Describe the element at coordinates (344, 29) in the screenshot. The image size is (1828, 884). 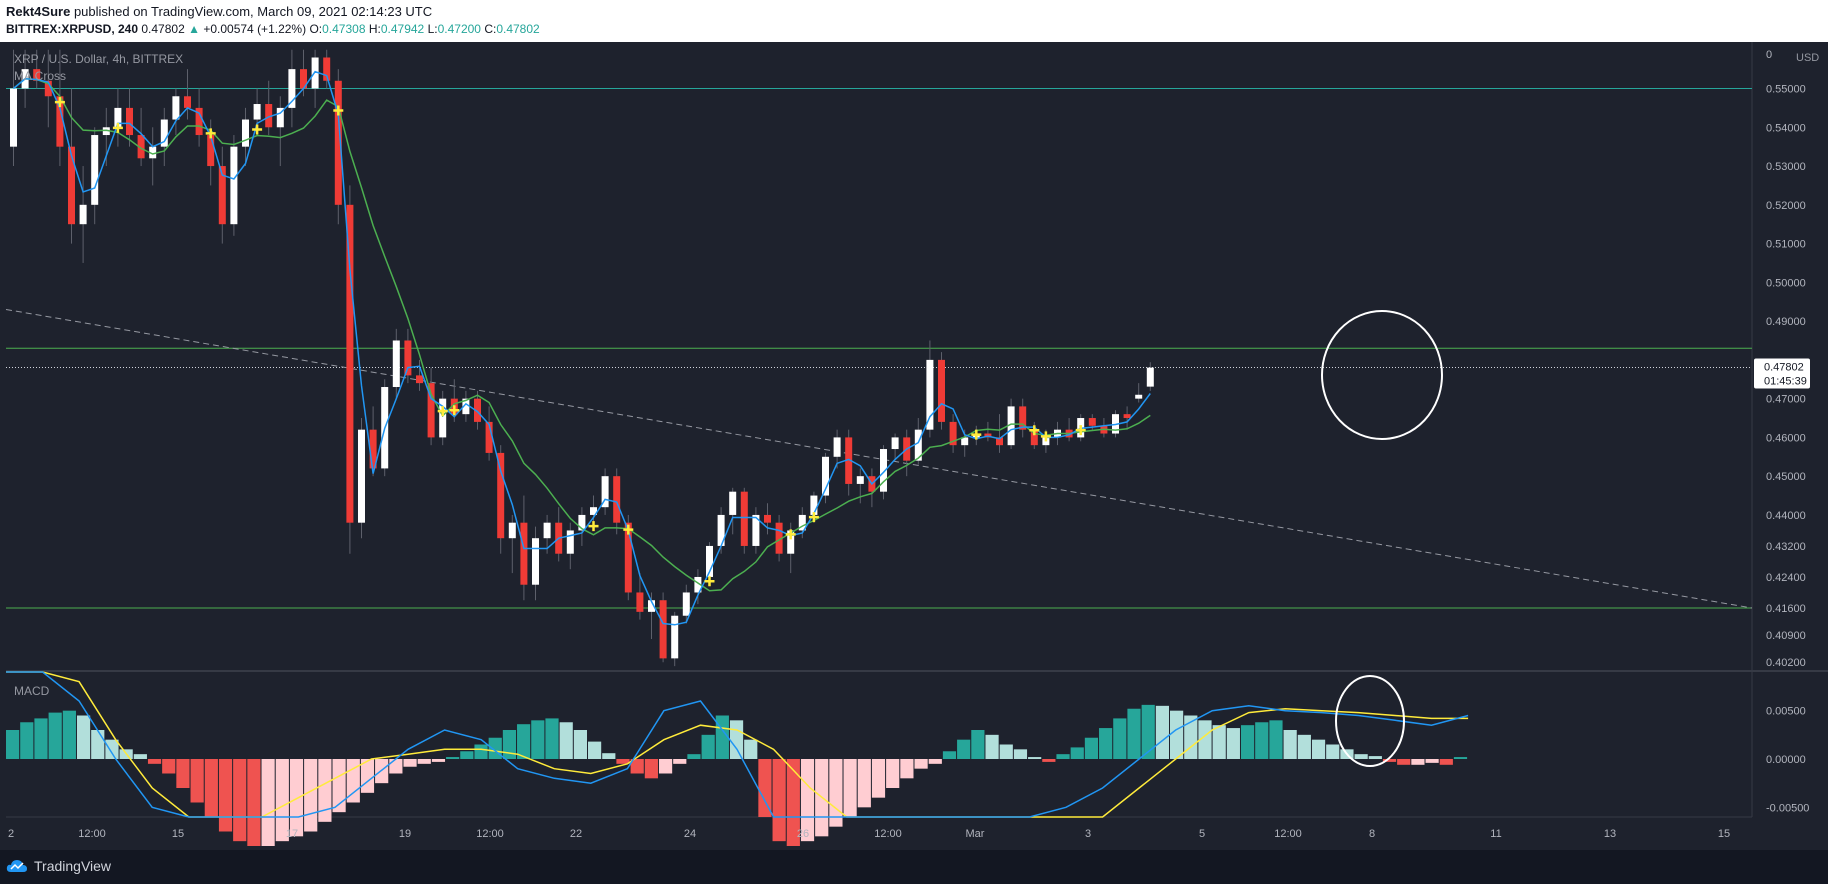
I see `open-value: 0.47308` at that location.